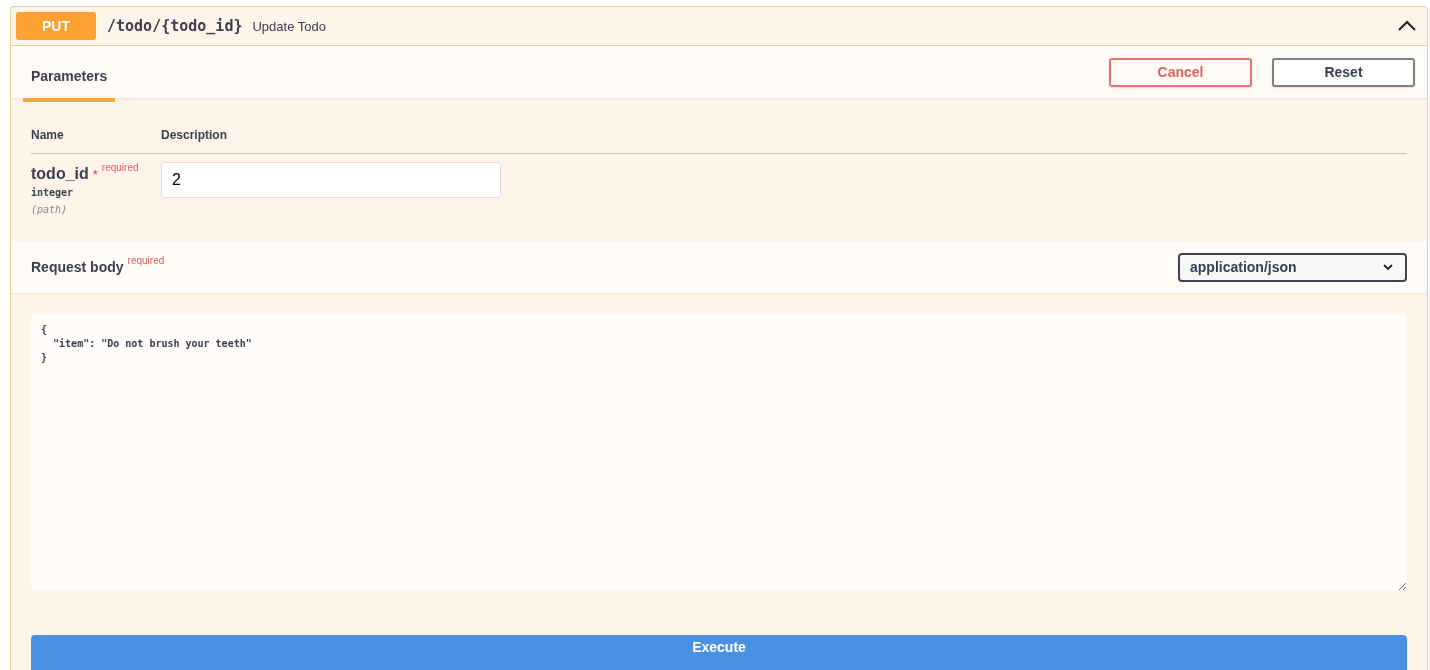  I want to click on parameter-type: integer, so click(53, 192).